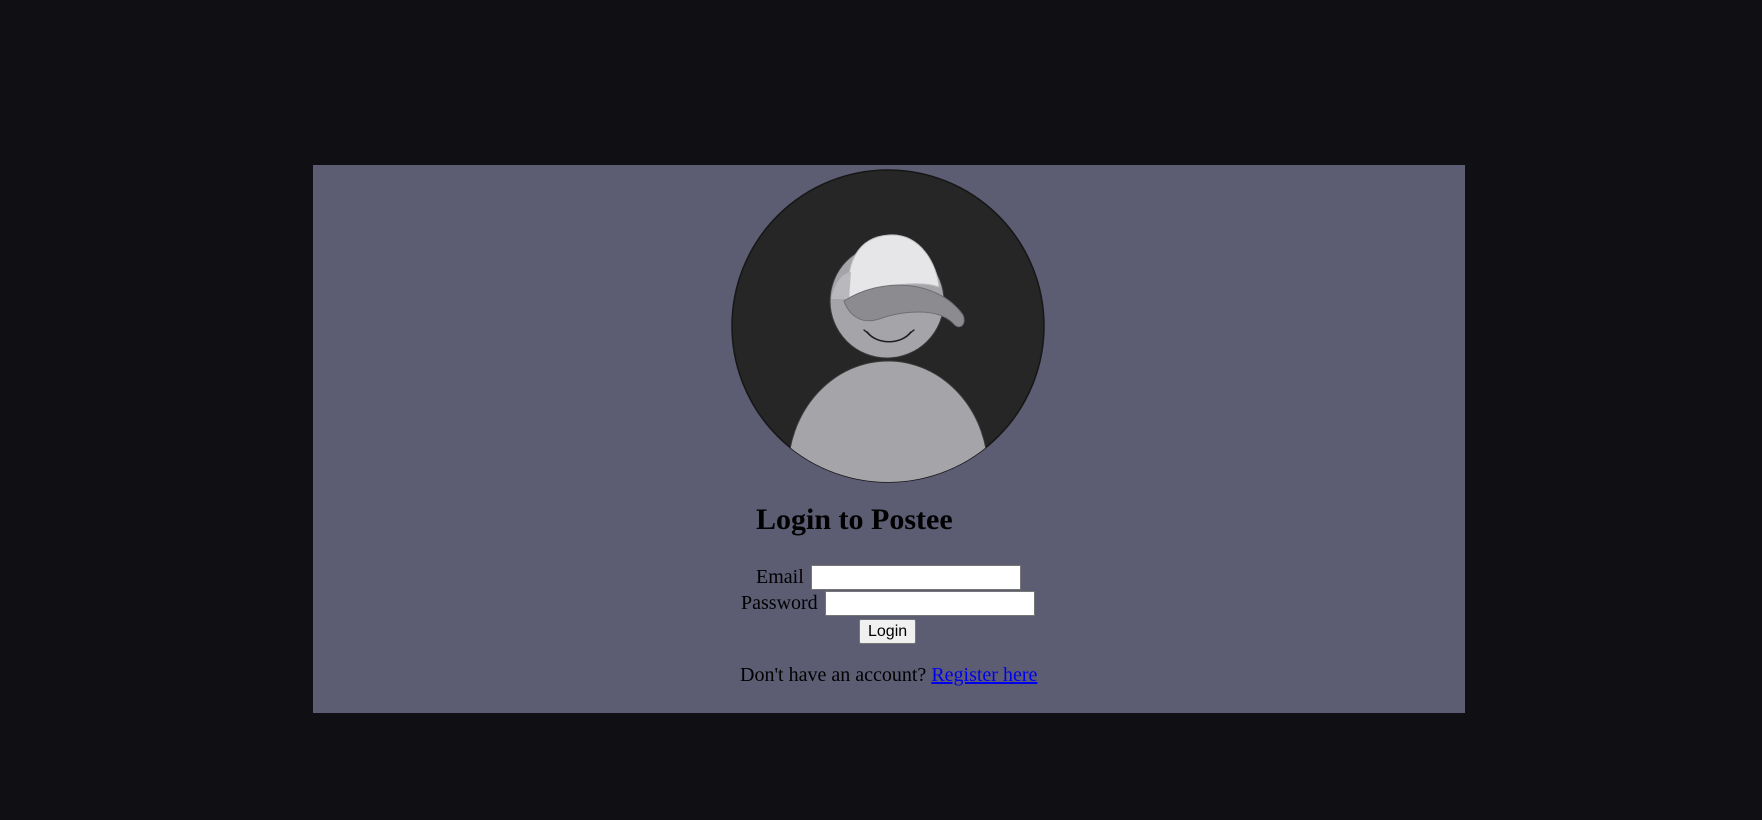 This screenshot has height=820, width=1762. Describe the element at coordinates (915, 577) in the screenshot. I see `email-field` at that location.